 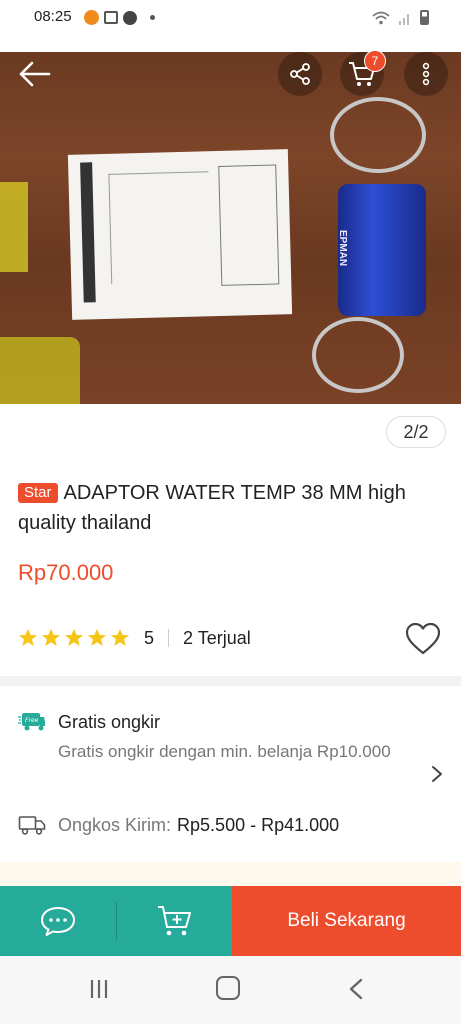 I want to click on chevron-right-icon, so click(x=437, y=774).